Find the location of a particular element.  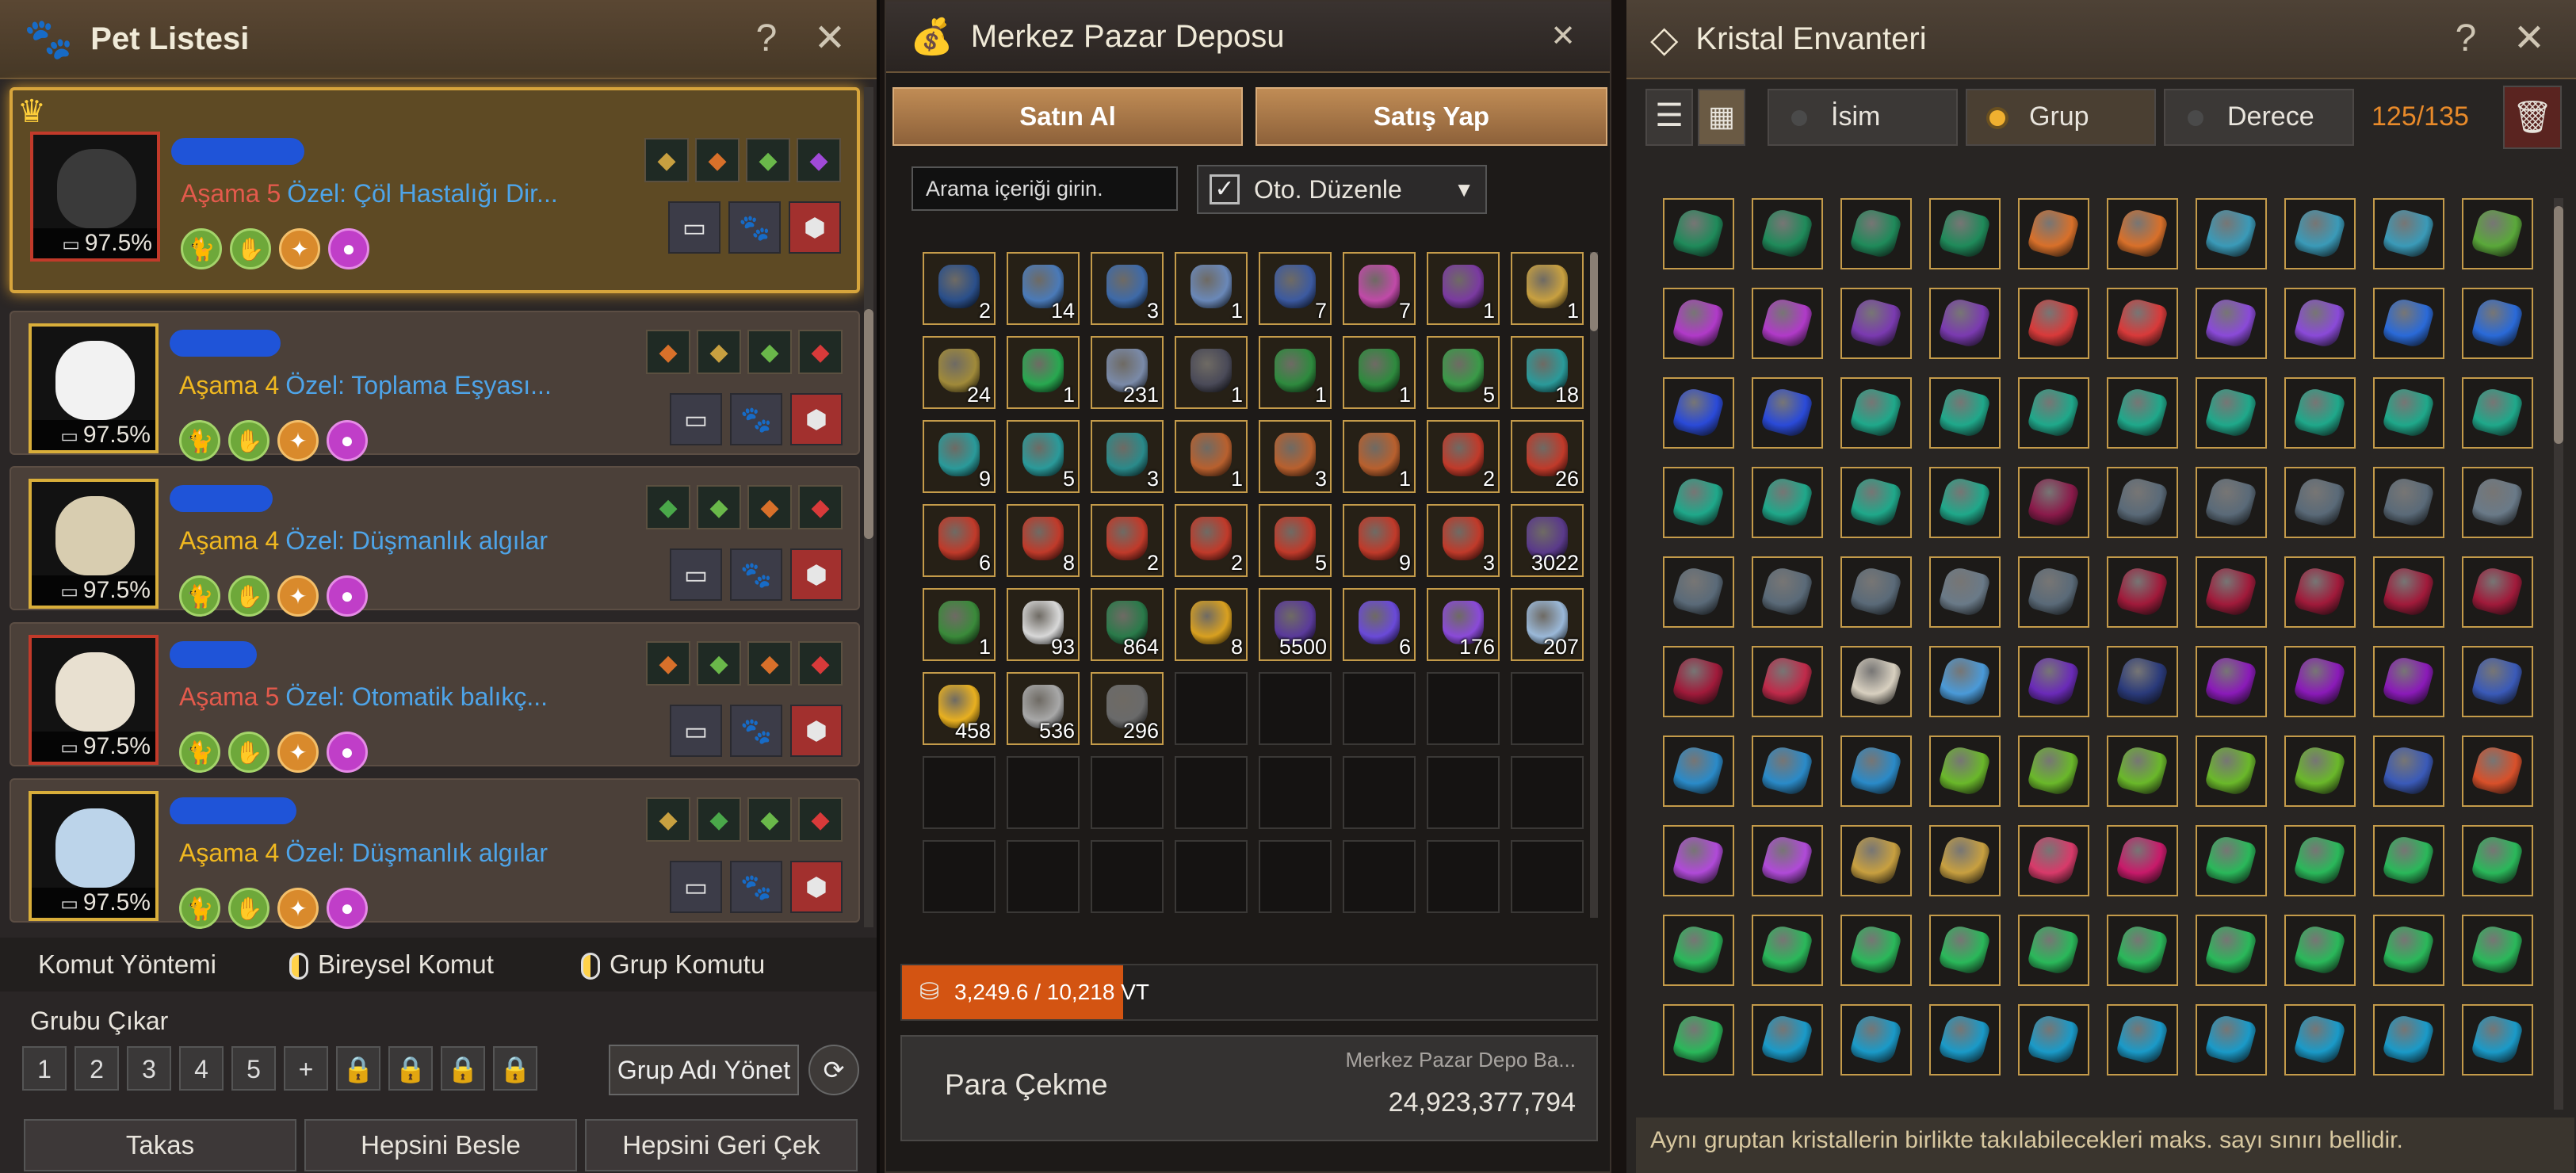

group-slot-1: 1 is located at coordinates (44, 1068).